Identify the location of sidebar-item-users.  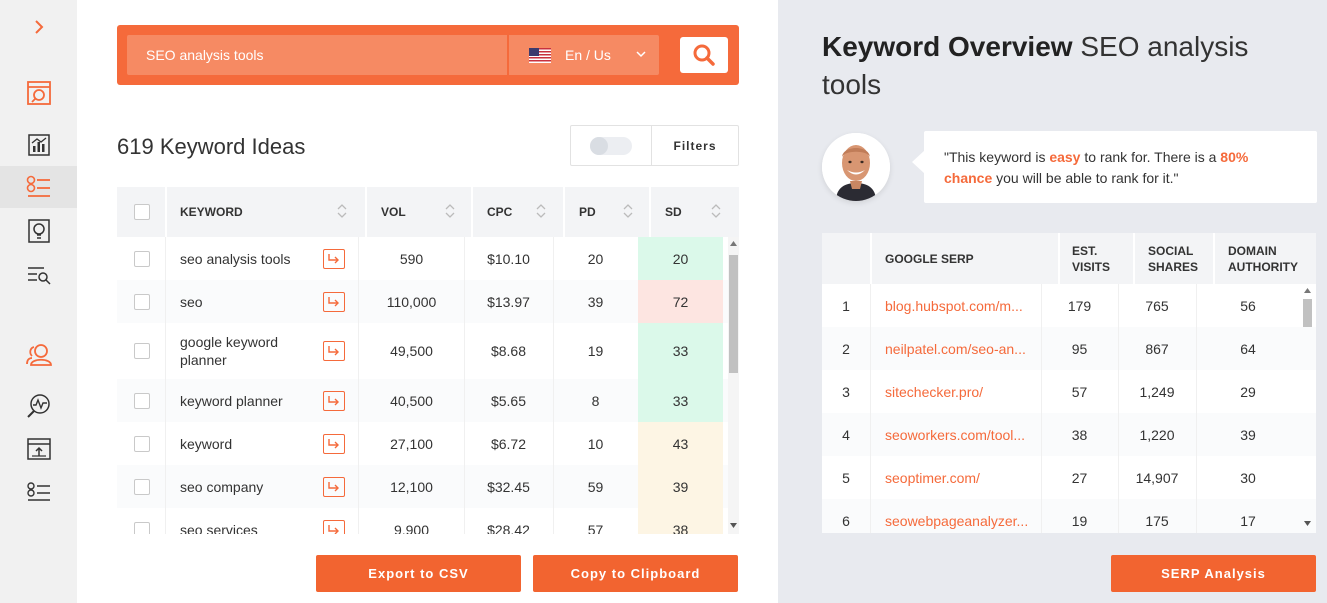
(38, 355).